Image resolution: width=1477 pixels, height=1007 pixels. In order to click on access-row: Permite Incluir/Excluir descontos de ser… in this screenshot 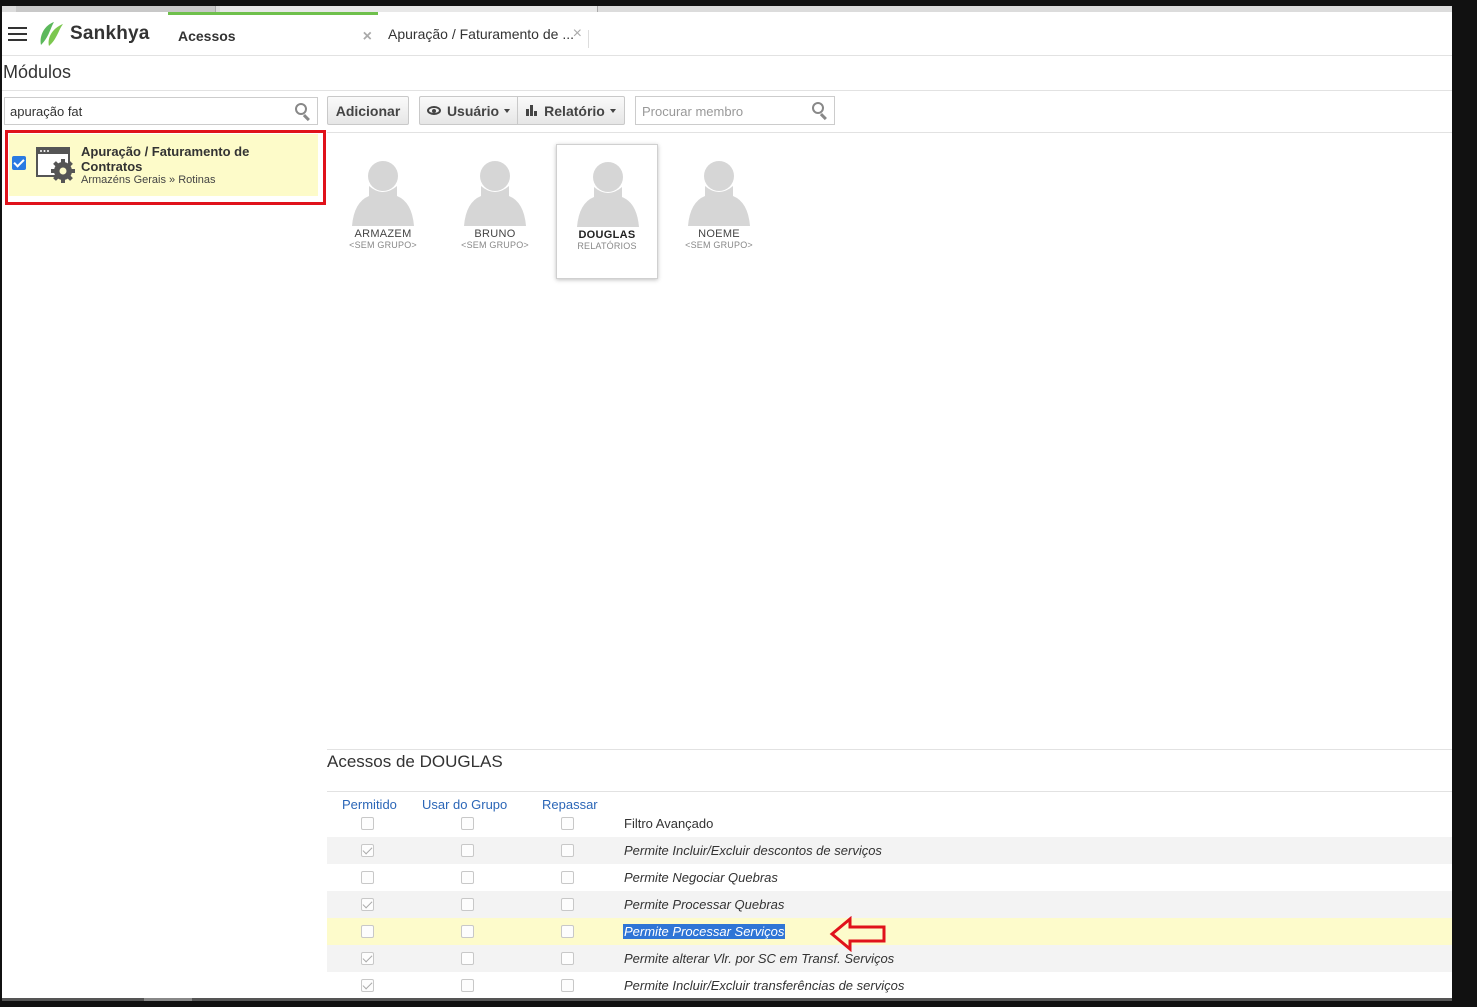, I will do `click(889, 850)`.